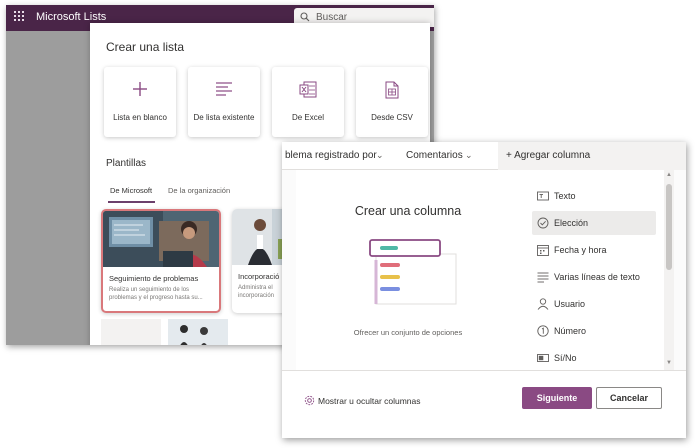 The height and width of the screenshot is (448, 695). Describe the element at coordinates (392, 91) in the screenshot. I see `csv-icon` at that location.